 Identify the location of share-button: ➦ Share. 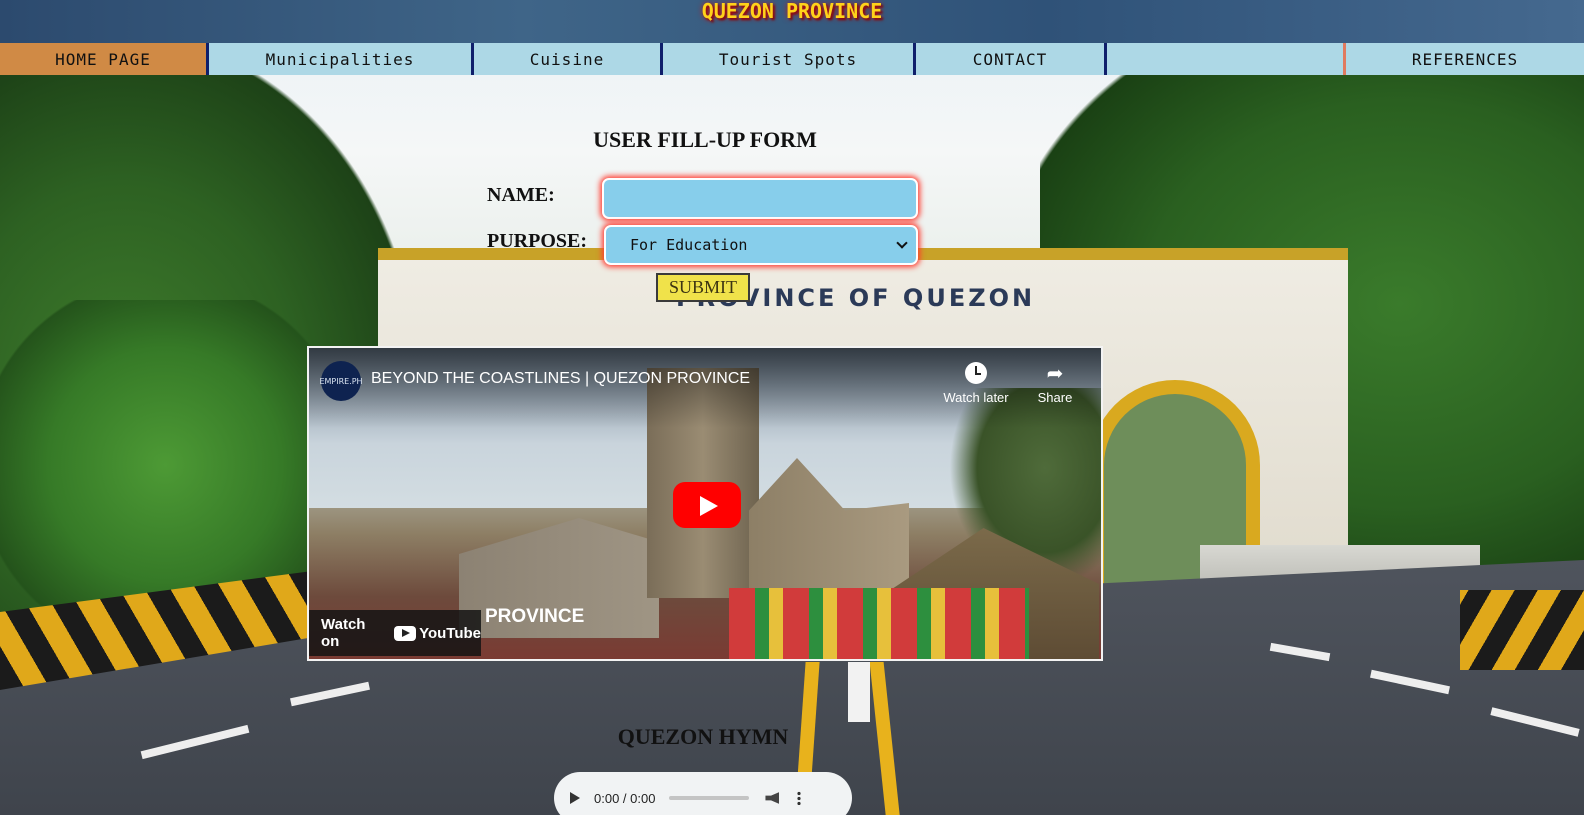
(1055, 383).